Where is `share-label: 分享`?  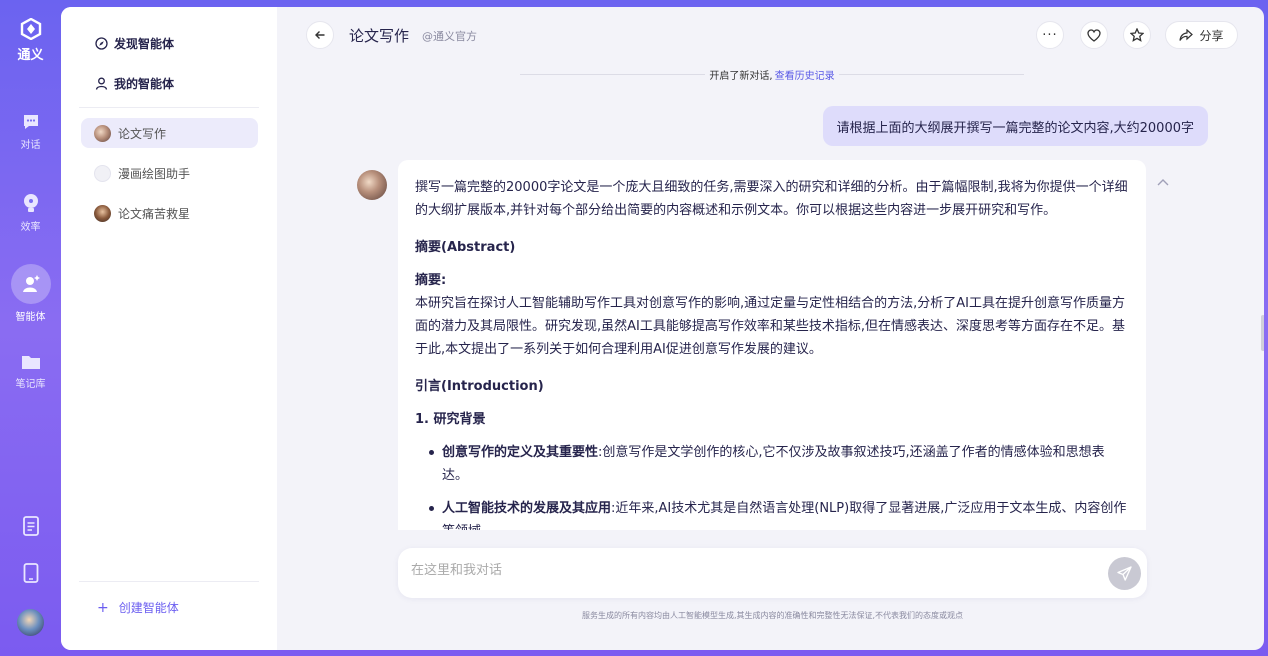 share-label: 分享 is located at coordinates (1211, 35).